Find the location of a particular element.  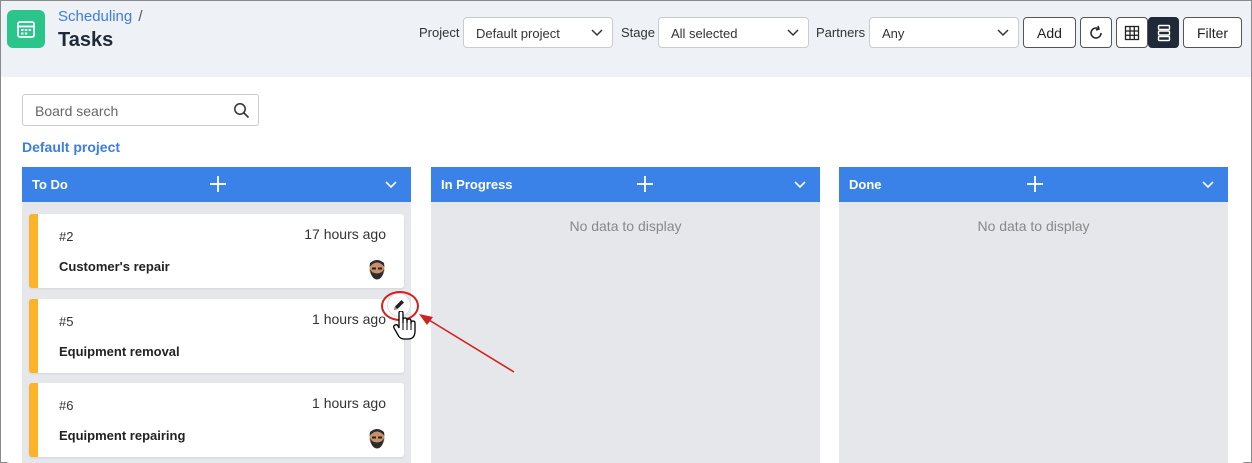

grid-view-icon is located at coordinates (1132, 32).